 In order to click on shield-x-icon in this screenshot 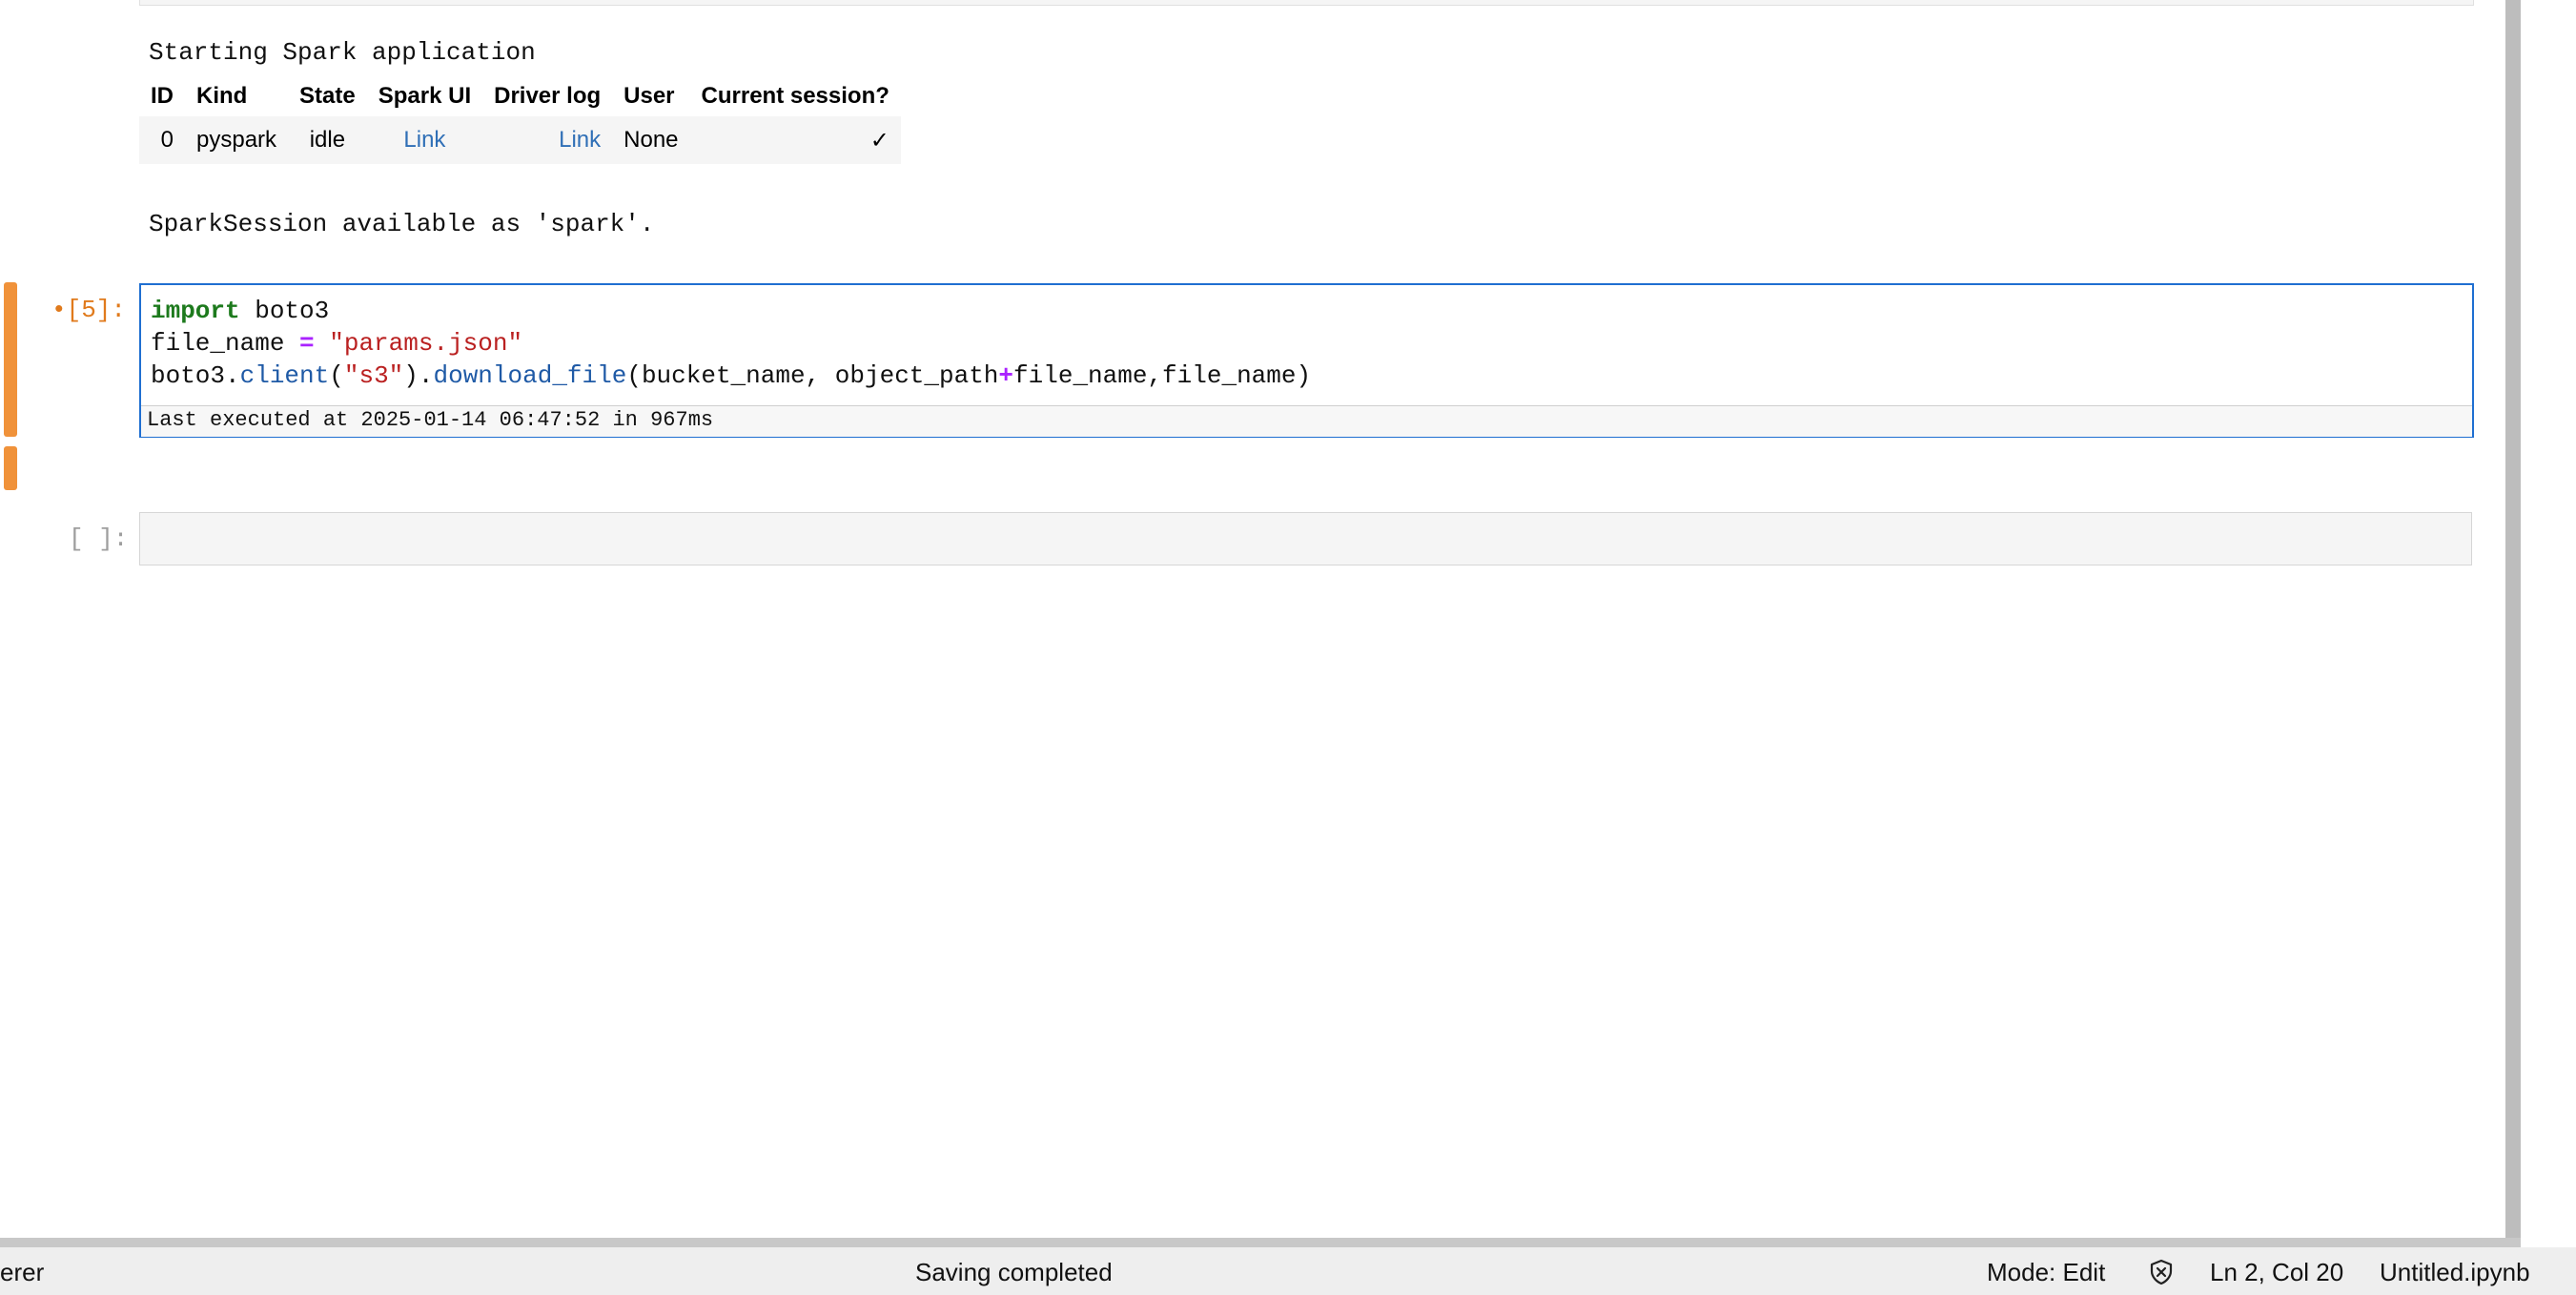, I will do `click(2161, 1272)`.